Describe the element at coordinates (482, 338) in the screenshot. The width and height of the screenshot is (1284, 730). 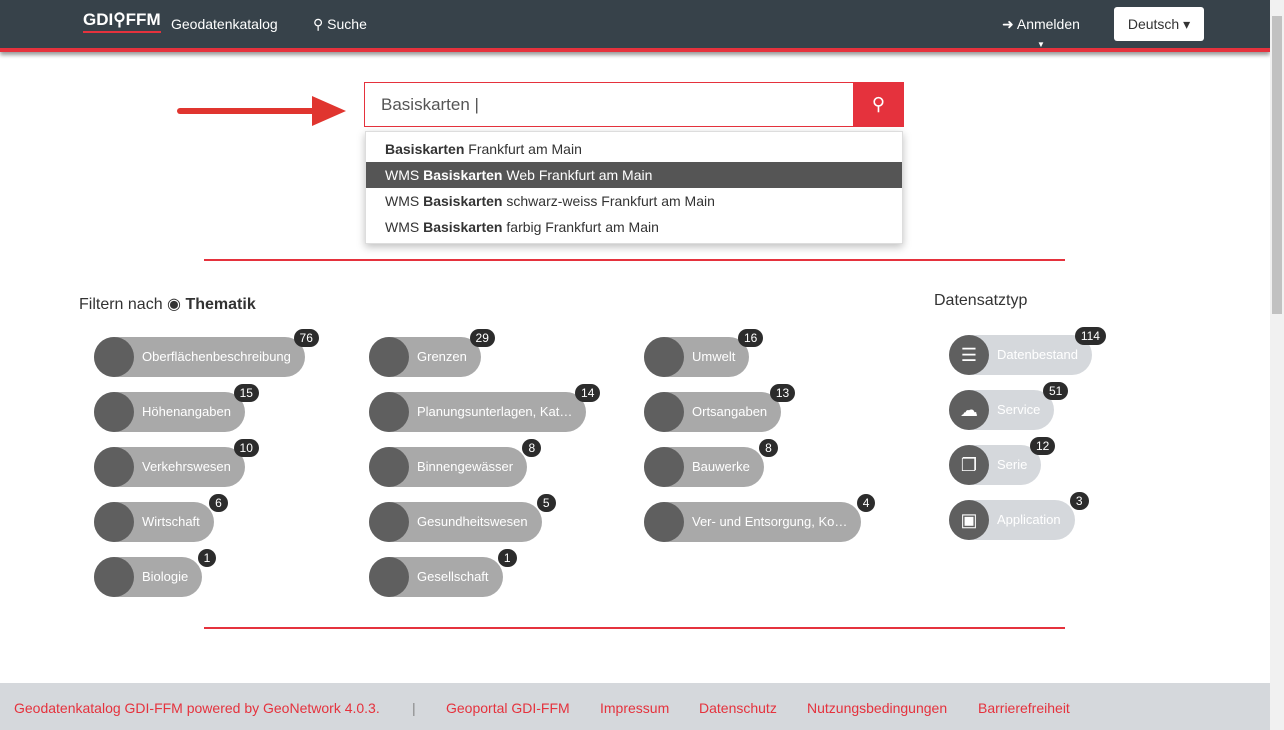
I see `count-badge: 29` at that location.